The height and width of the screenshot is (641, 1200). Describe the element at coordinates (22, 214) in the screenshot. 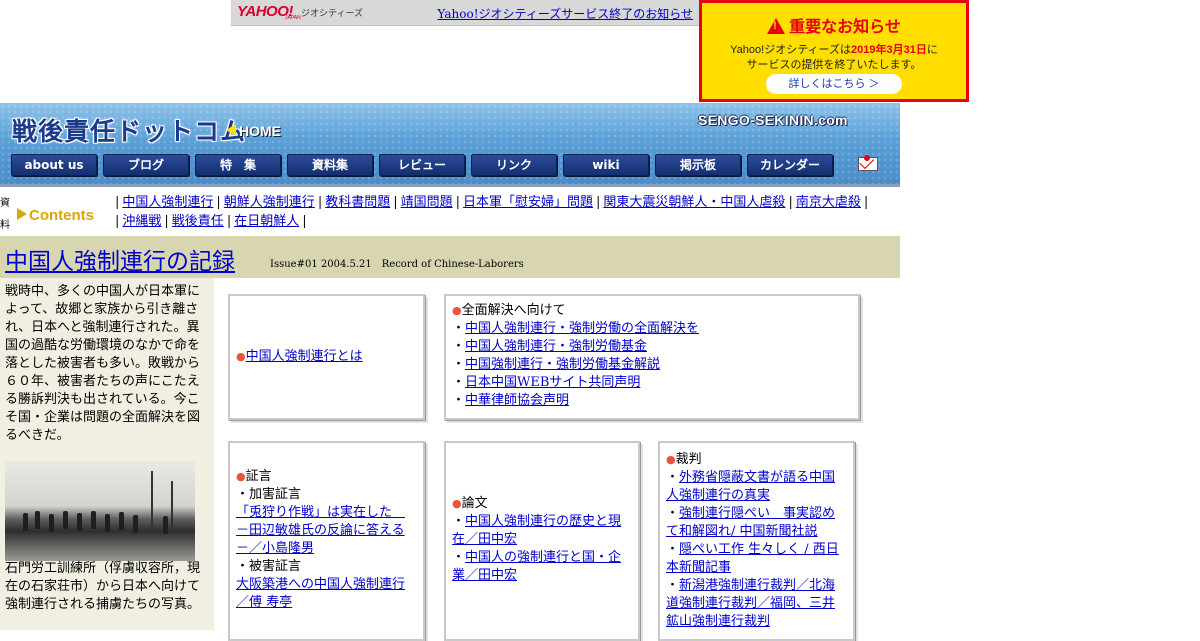

I see `arrow-right-icon` at that location.